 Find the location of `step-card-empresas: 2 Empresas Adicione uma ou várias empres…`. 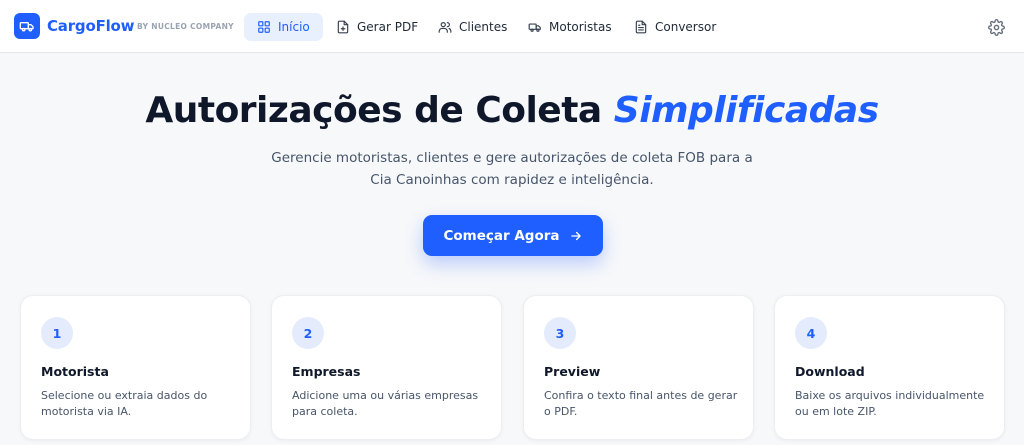

step-card-empresas: 2 Empresas Adicione uma ou várias empres… is located at coordinates (386, 367).